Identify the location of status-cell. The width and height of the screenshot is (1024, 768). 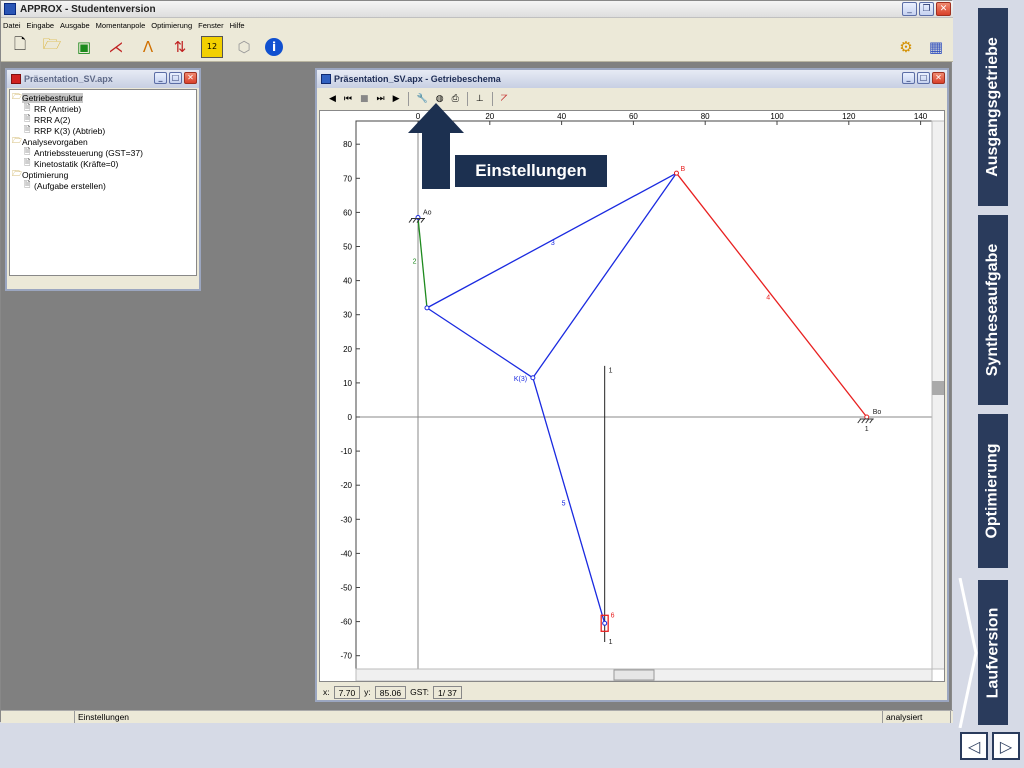
(38, 717).